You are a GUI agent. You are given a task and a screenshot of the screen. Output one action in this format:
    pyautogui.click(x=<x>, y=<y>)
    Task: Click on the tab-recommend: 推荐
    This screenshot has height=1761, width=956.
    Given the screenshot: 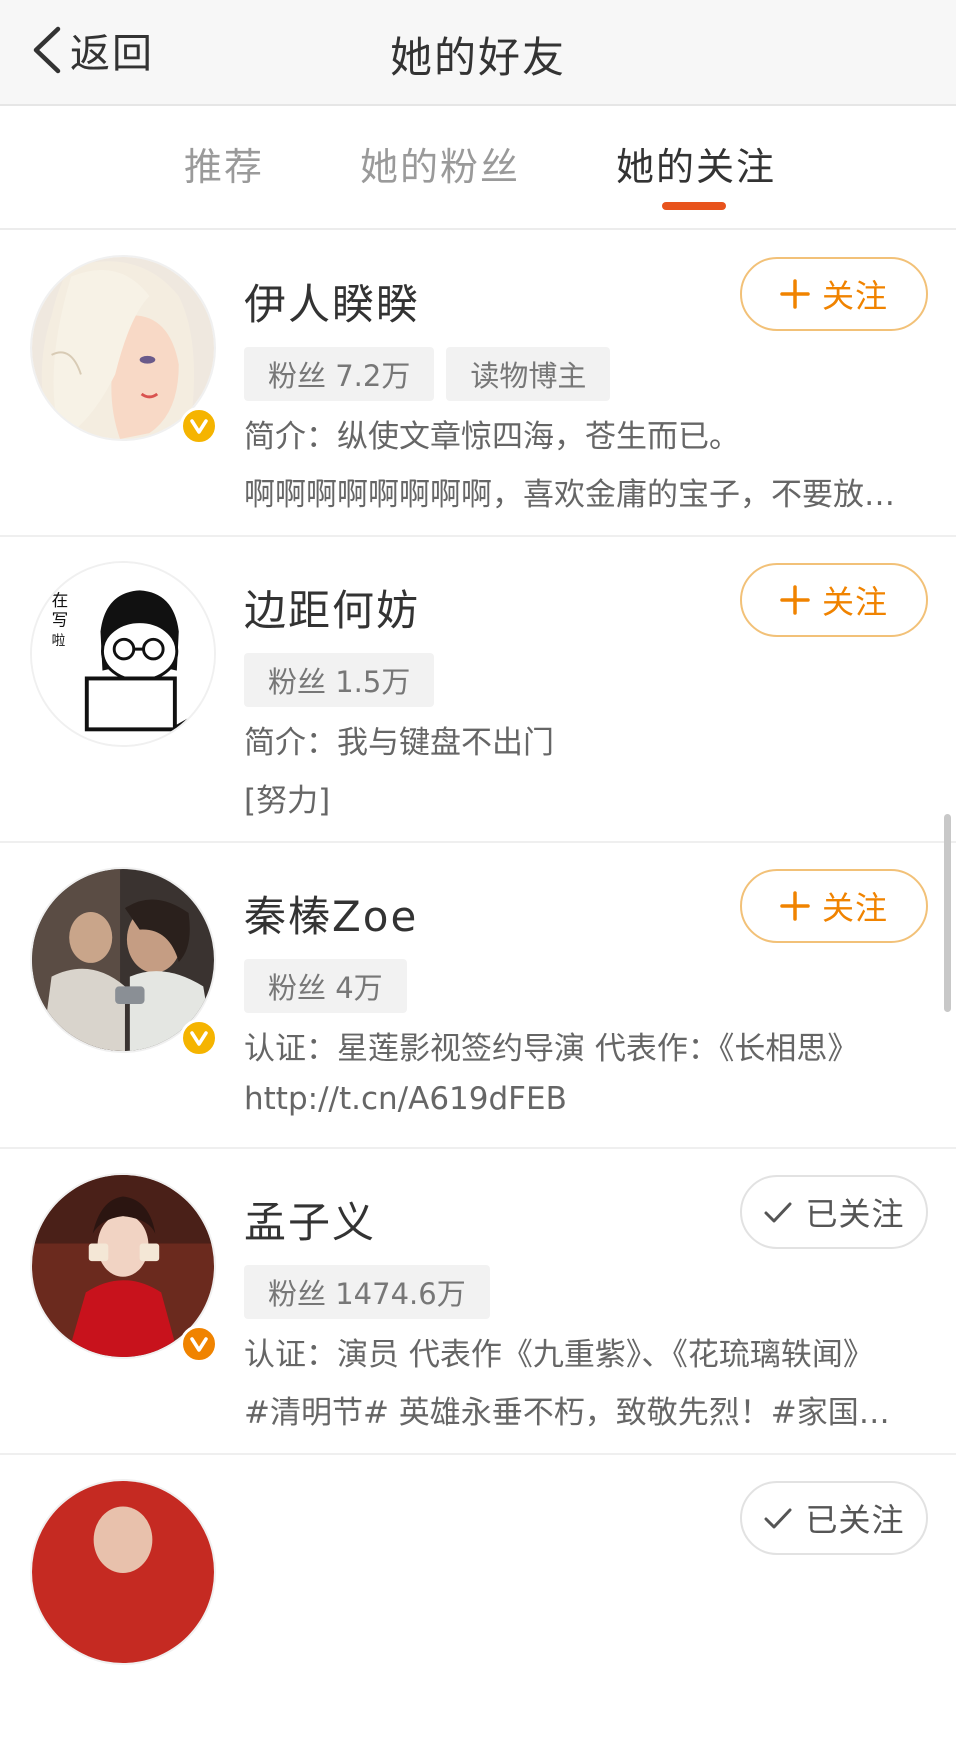 What is the action you would take?
    pyautogui.click(x=224, y=163)
    